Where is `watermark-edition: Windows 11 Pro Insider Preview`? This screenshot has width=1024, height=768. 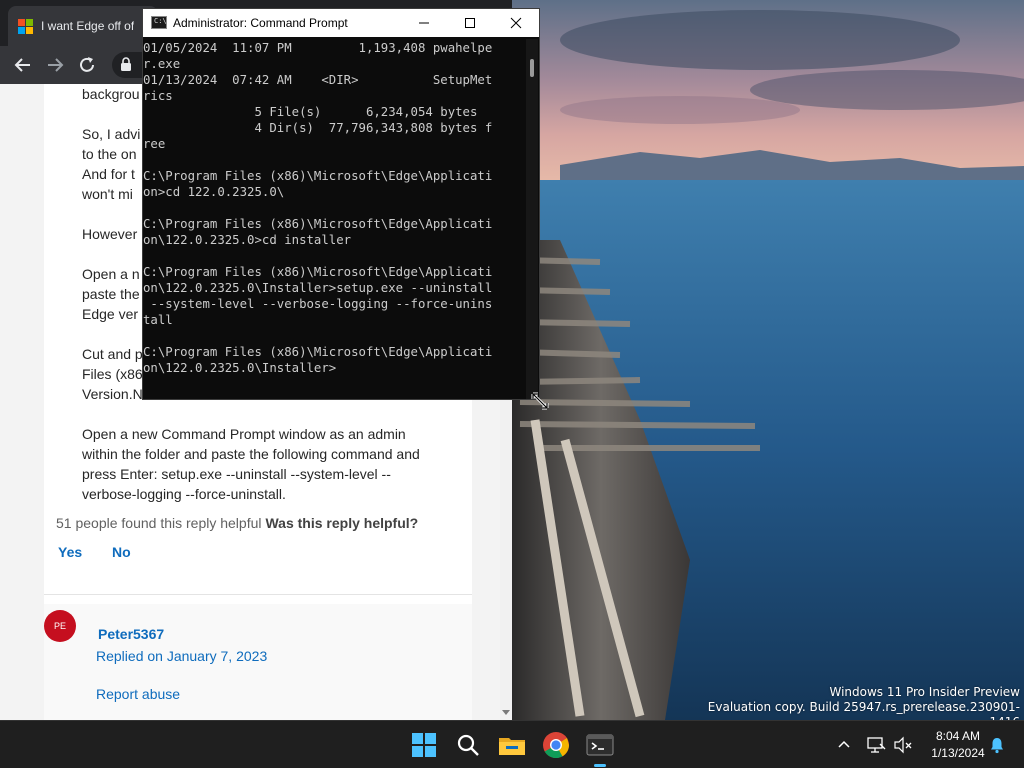 watermark-edition: Windows 11 Pro Insider Preview is located at coordinates (924, 692).